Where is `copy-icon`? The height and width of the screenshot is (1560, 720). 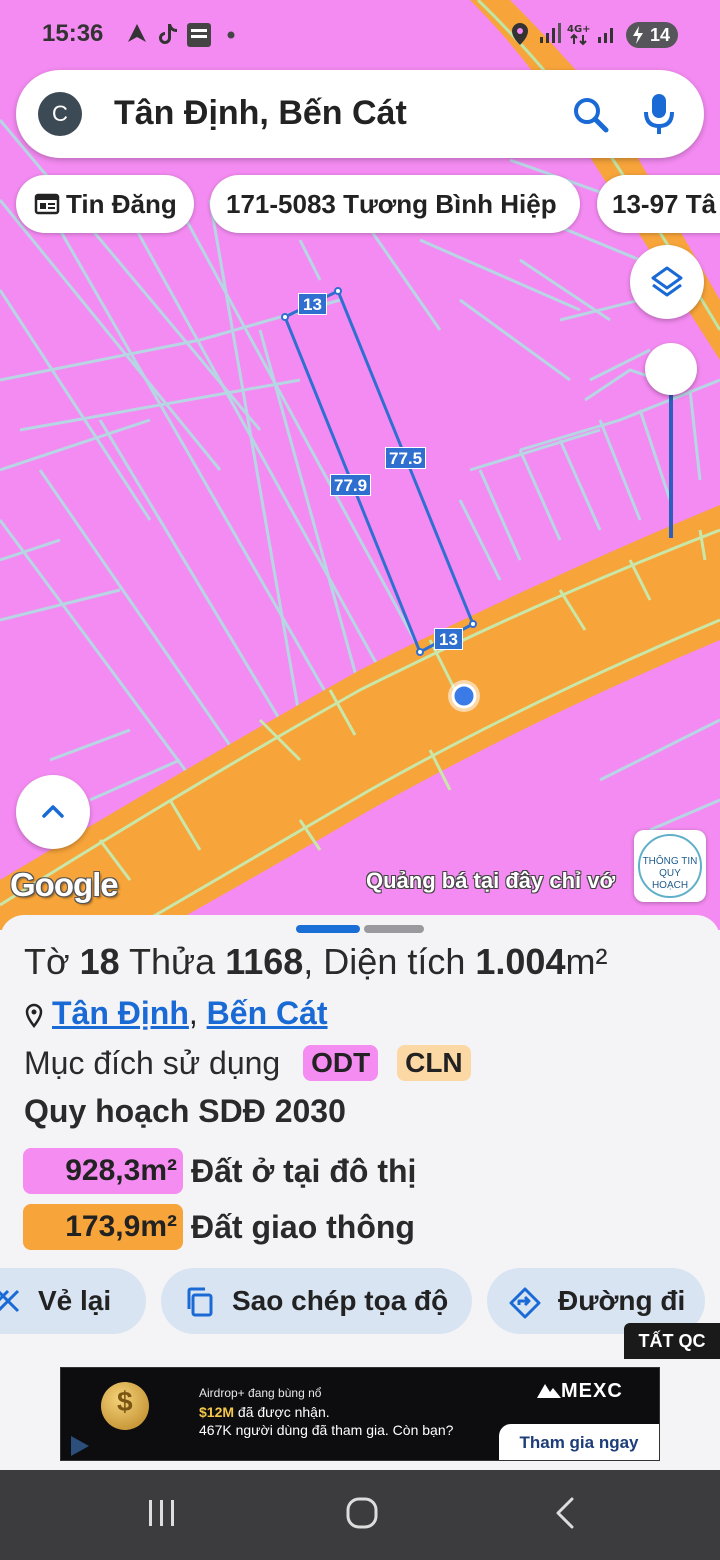
copy-icon is located at coordinates (200, 1302).